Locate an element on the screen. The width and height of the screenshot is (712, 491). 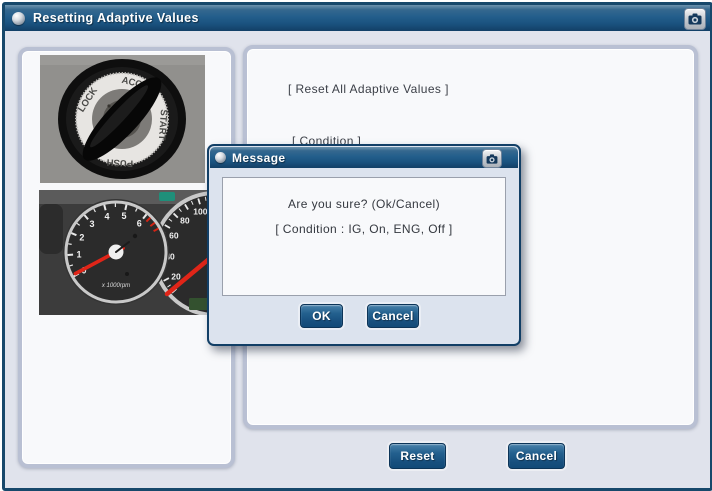
window-title: Resetting Adaptive Values is located at coordinates (116, 18).